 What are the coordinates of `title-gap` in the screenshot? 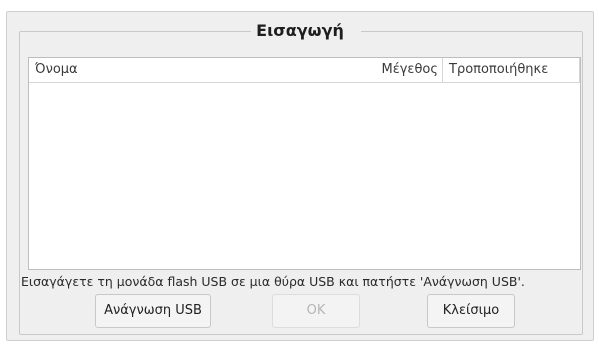 It's located at (306, 32).